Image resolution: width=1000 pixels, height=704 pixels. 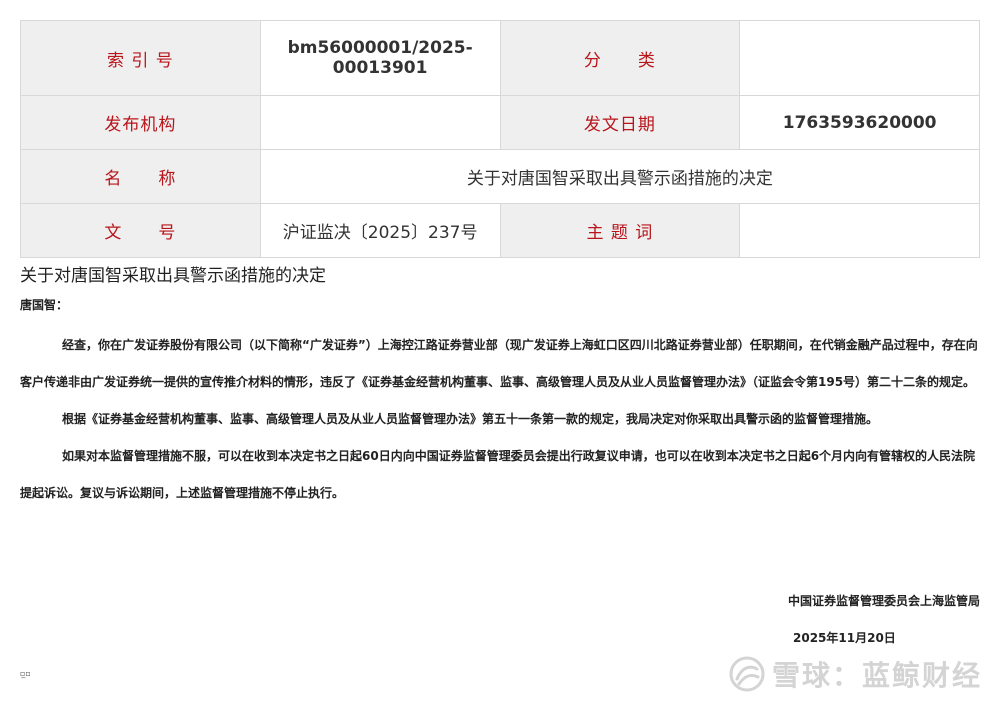 What do you see at coordinates (140, 58) in the screenshot?
I see `index-number-label: 索 引 号` at bounding box center [140, 58].